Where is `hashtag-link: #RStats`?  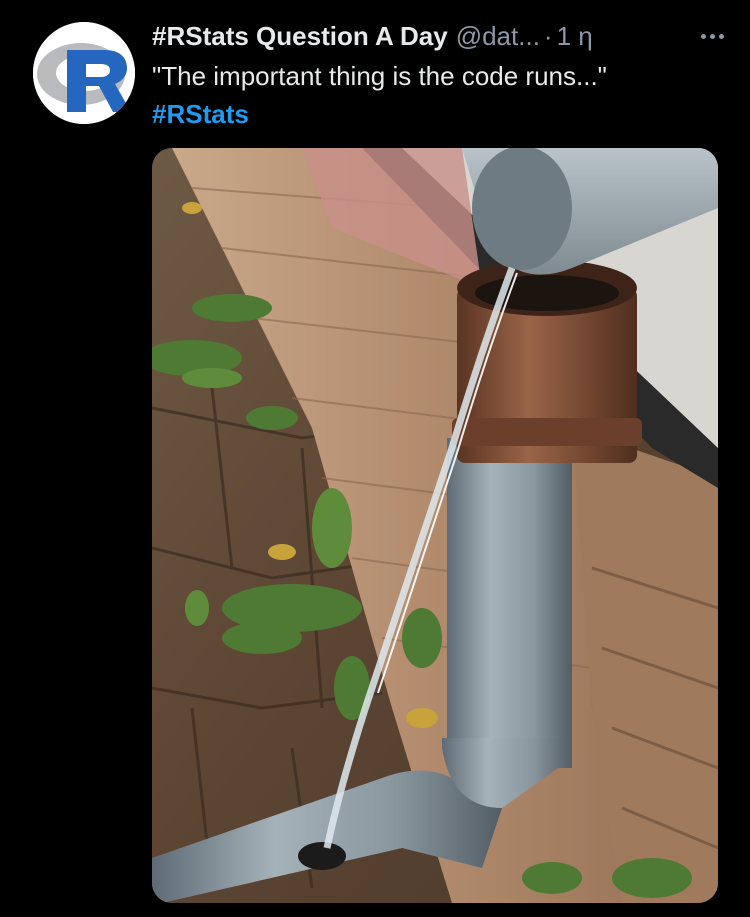 hashtag-link: #RStats is located at coordinates (200, 114).